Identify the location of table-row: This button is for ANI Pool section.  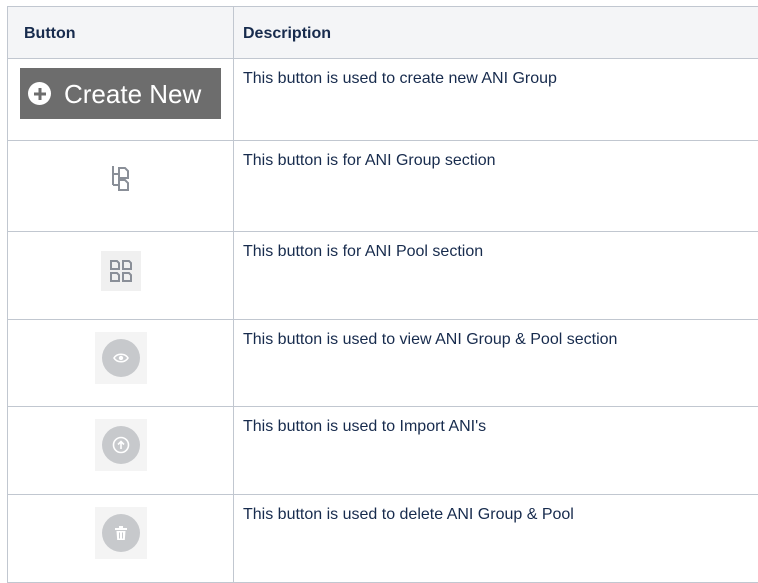
(383, 276).